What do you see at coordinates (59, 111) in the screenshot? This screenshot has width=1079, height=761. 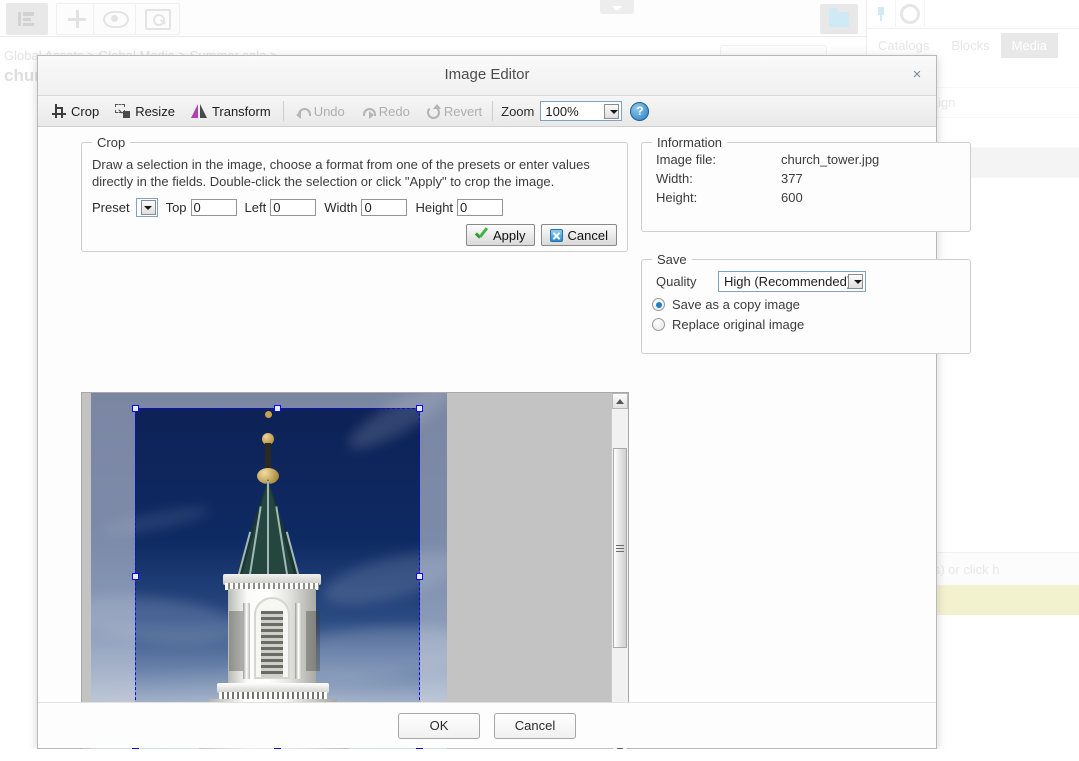 I see `crop-icon` at bounding box center [59, 111].